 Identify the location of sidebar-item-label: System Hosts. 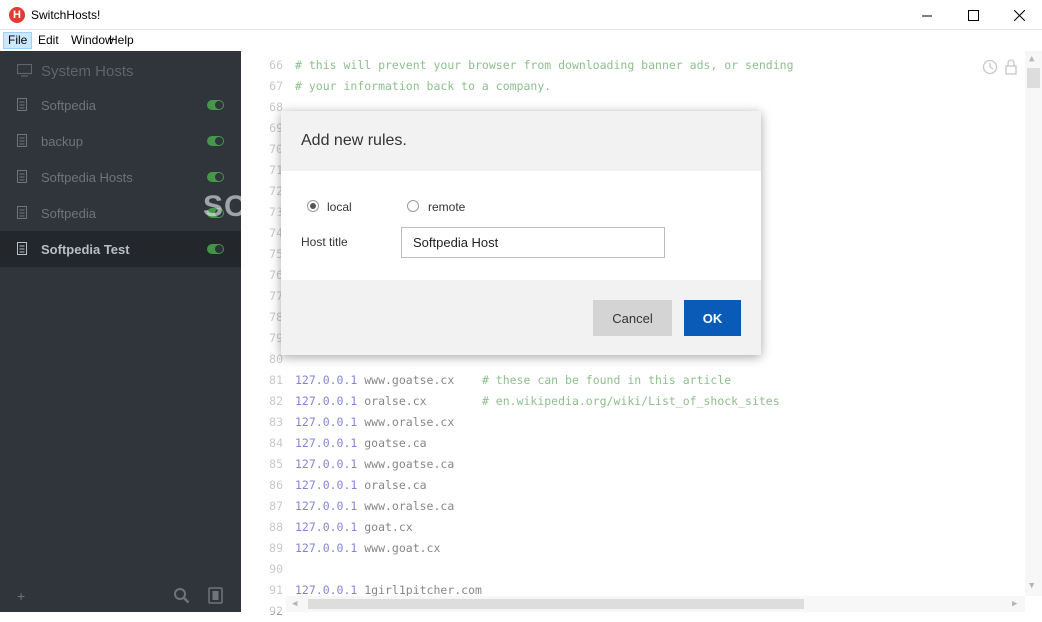
(87, 71).